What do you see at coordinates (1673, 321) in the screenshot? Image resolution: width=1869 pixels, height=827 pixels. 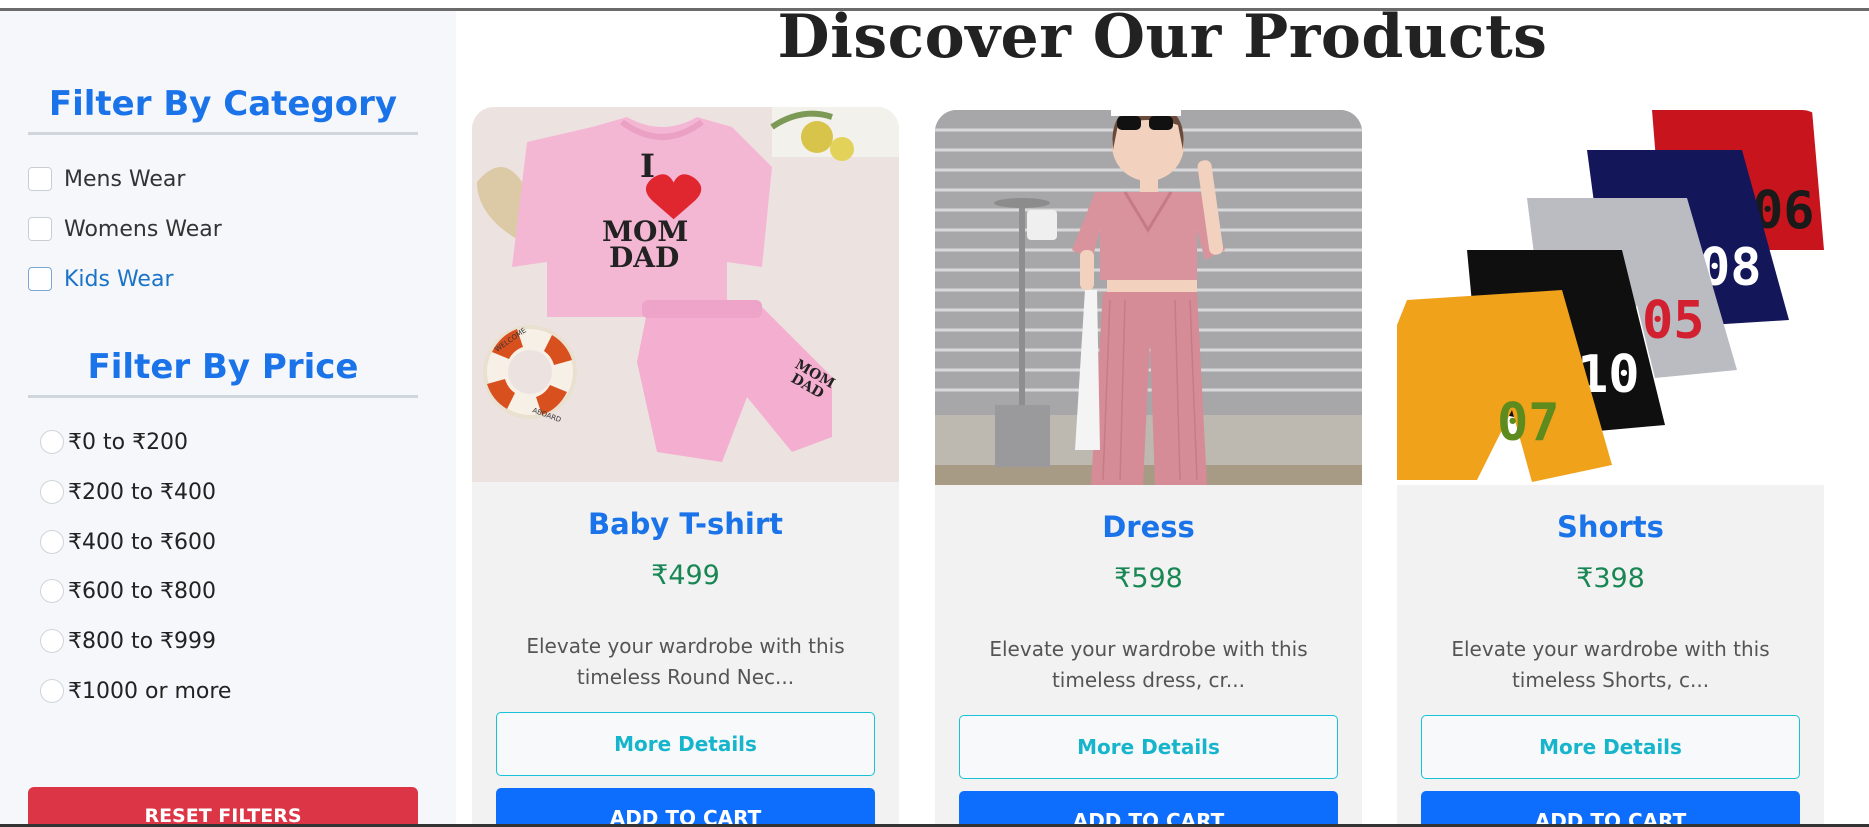 I see `shorts-number: 05` at bounding box center [1673, 321].